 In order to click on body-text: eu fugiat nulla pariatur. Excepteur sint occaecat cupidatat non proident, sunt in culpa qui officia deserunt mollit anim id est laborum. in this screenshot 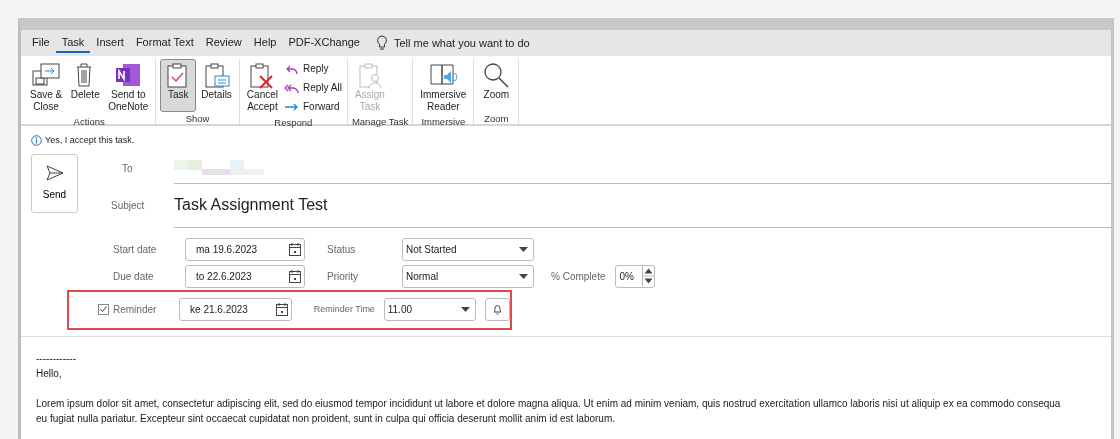, I will do `click(326, 418)`.